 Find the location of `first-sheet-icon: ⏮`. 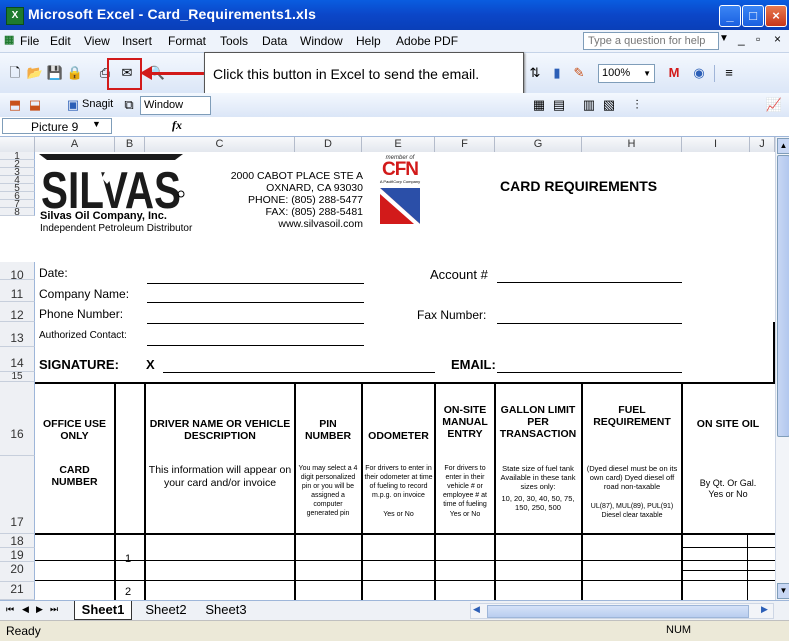

first-sheet-icon: ⏮ is located at coordinates (10, 609).